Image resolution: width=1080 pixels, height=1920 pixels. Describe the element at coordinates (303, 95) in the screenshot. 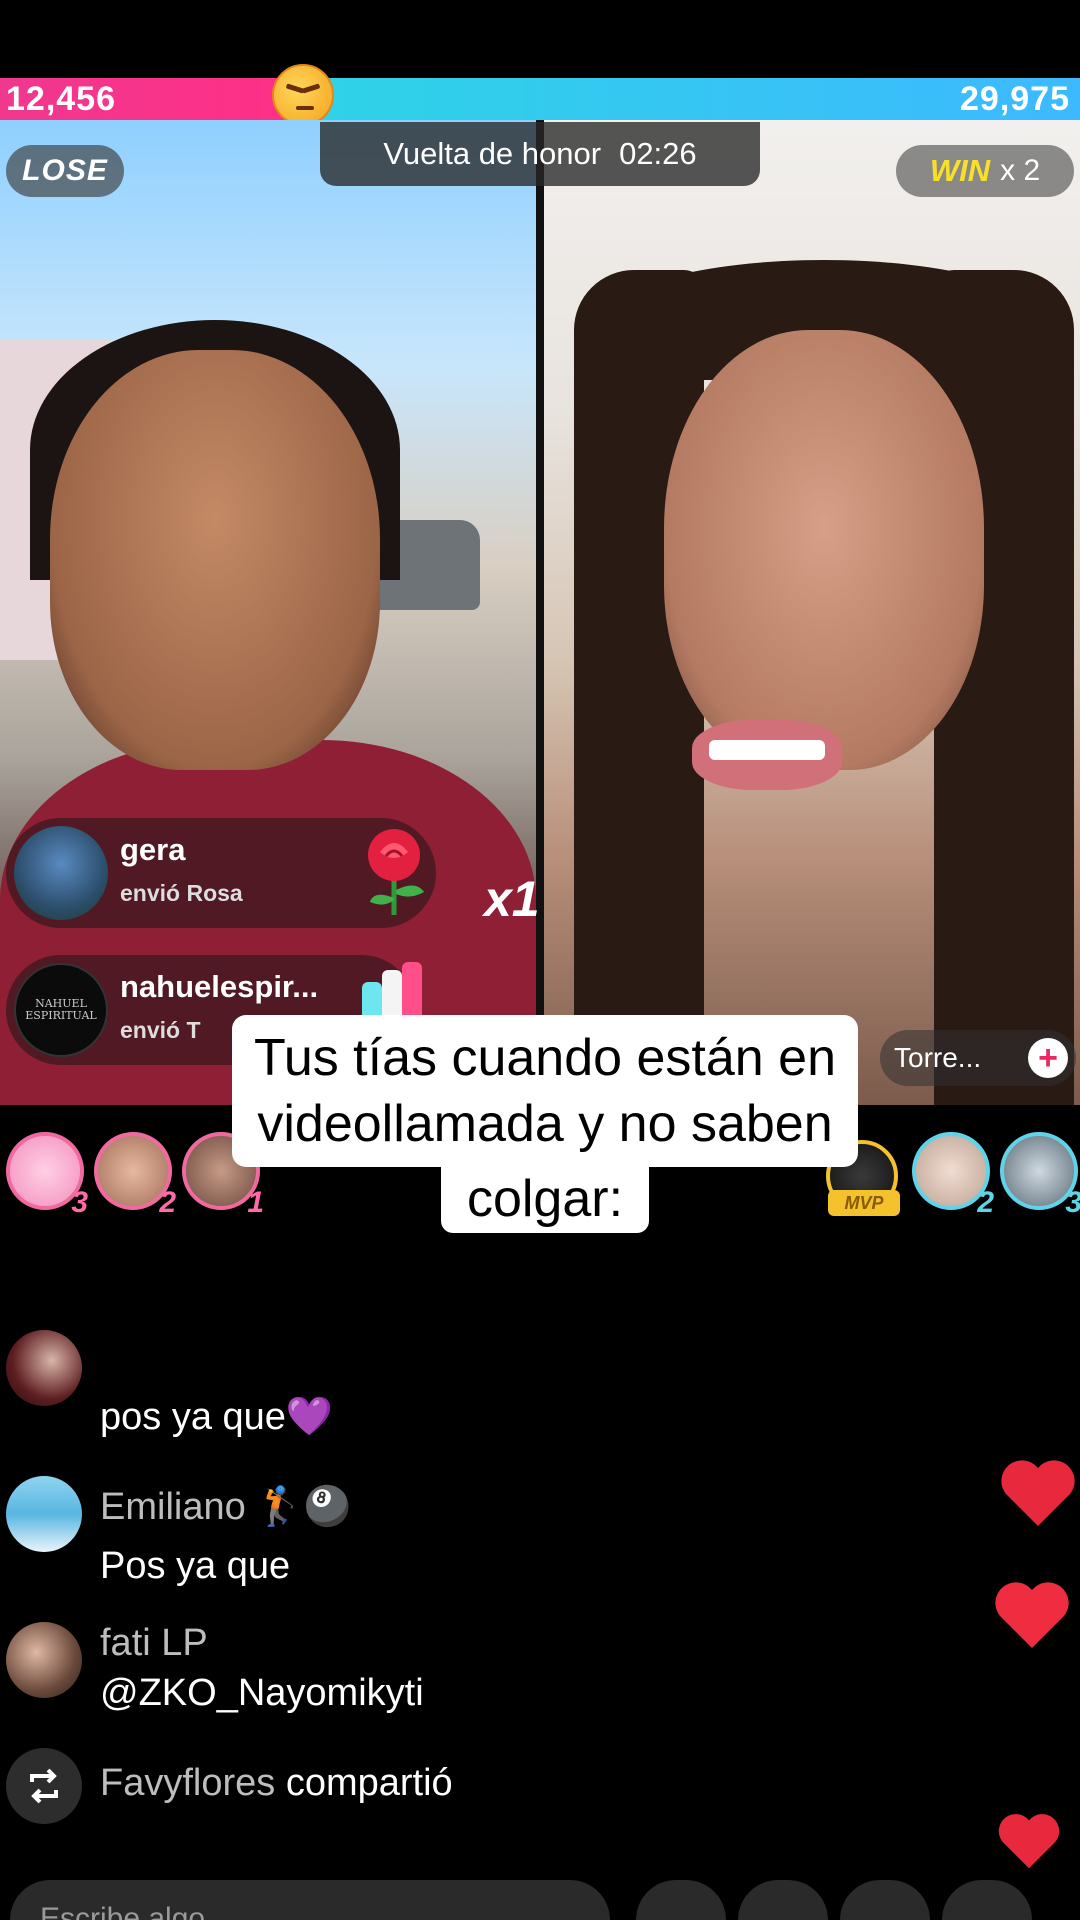

I see `angry-emoji-icon` at that location.